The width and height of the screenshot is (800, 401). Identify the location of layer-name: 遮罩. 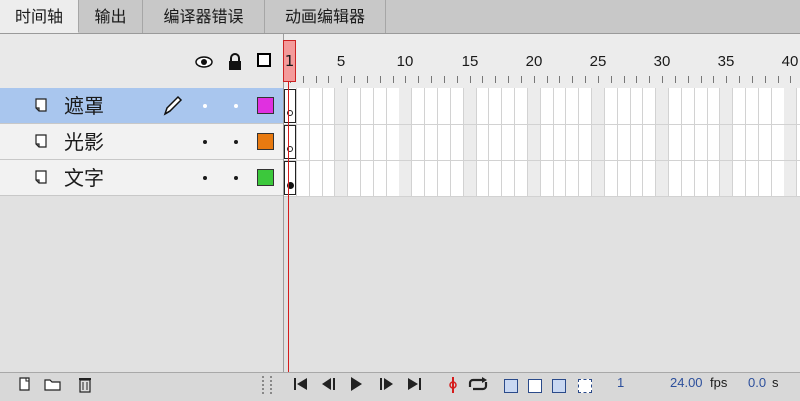
(84, 106).